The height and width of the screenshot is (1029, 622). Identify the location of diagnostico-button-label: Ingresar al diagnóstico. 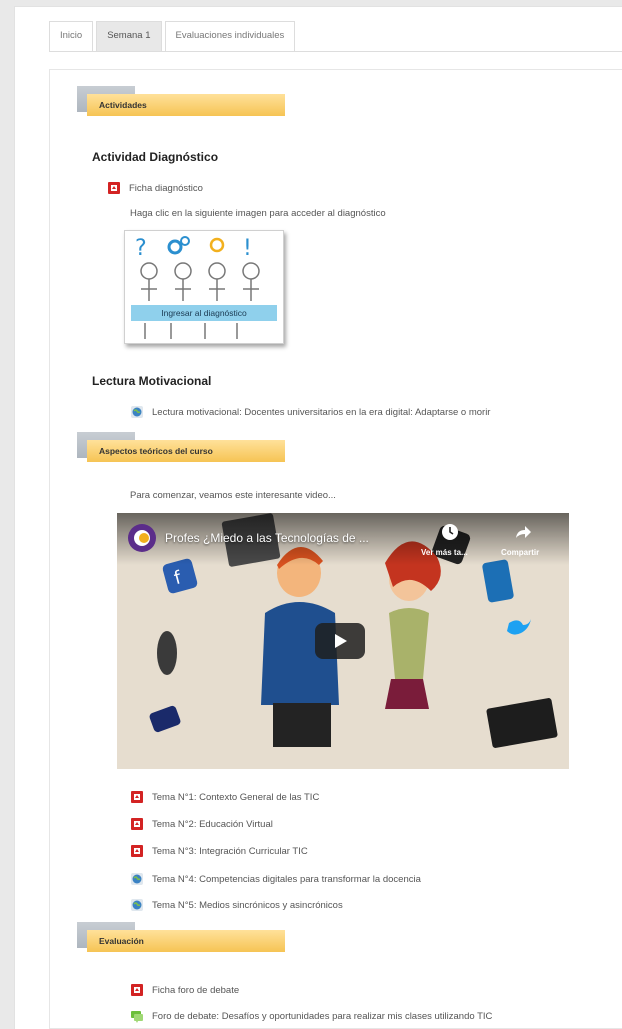
(204, 313).